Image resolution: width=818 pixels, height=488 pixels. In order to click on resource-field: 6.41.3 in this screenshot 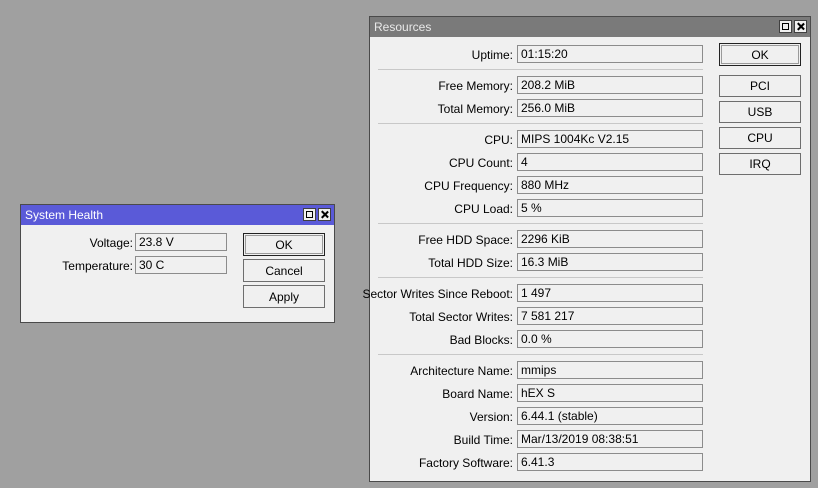, I will do `click(610, 462)`.